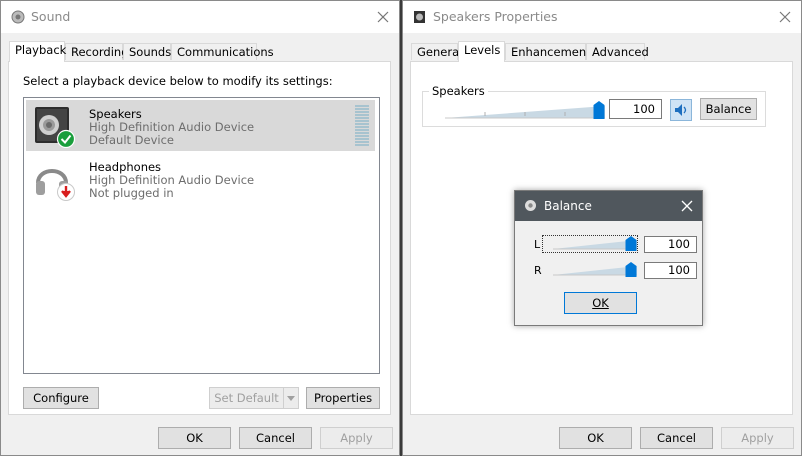 This screenshot has height=456, width=802. What do you see at coordinates (631, 269) in the screenshot?
I see `right-slider-thumb` at bounding box center [631, 269].